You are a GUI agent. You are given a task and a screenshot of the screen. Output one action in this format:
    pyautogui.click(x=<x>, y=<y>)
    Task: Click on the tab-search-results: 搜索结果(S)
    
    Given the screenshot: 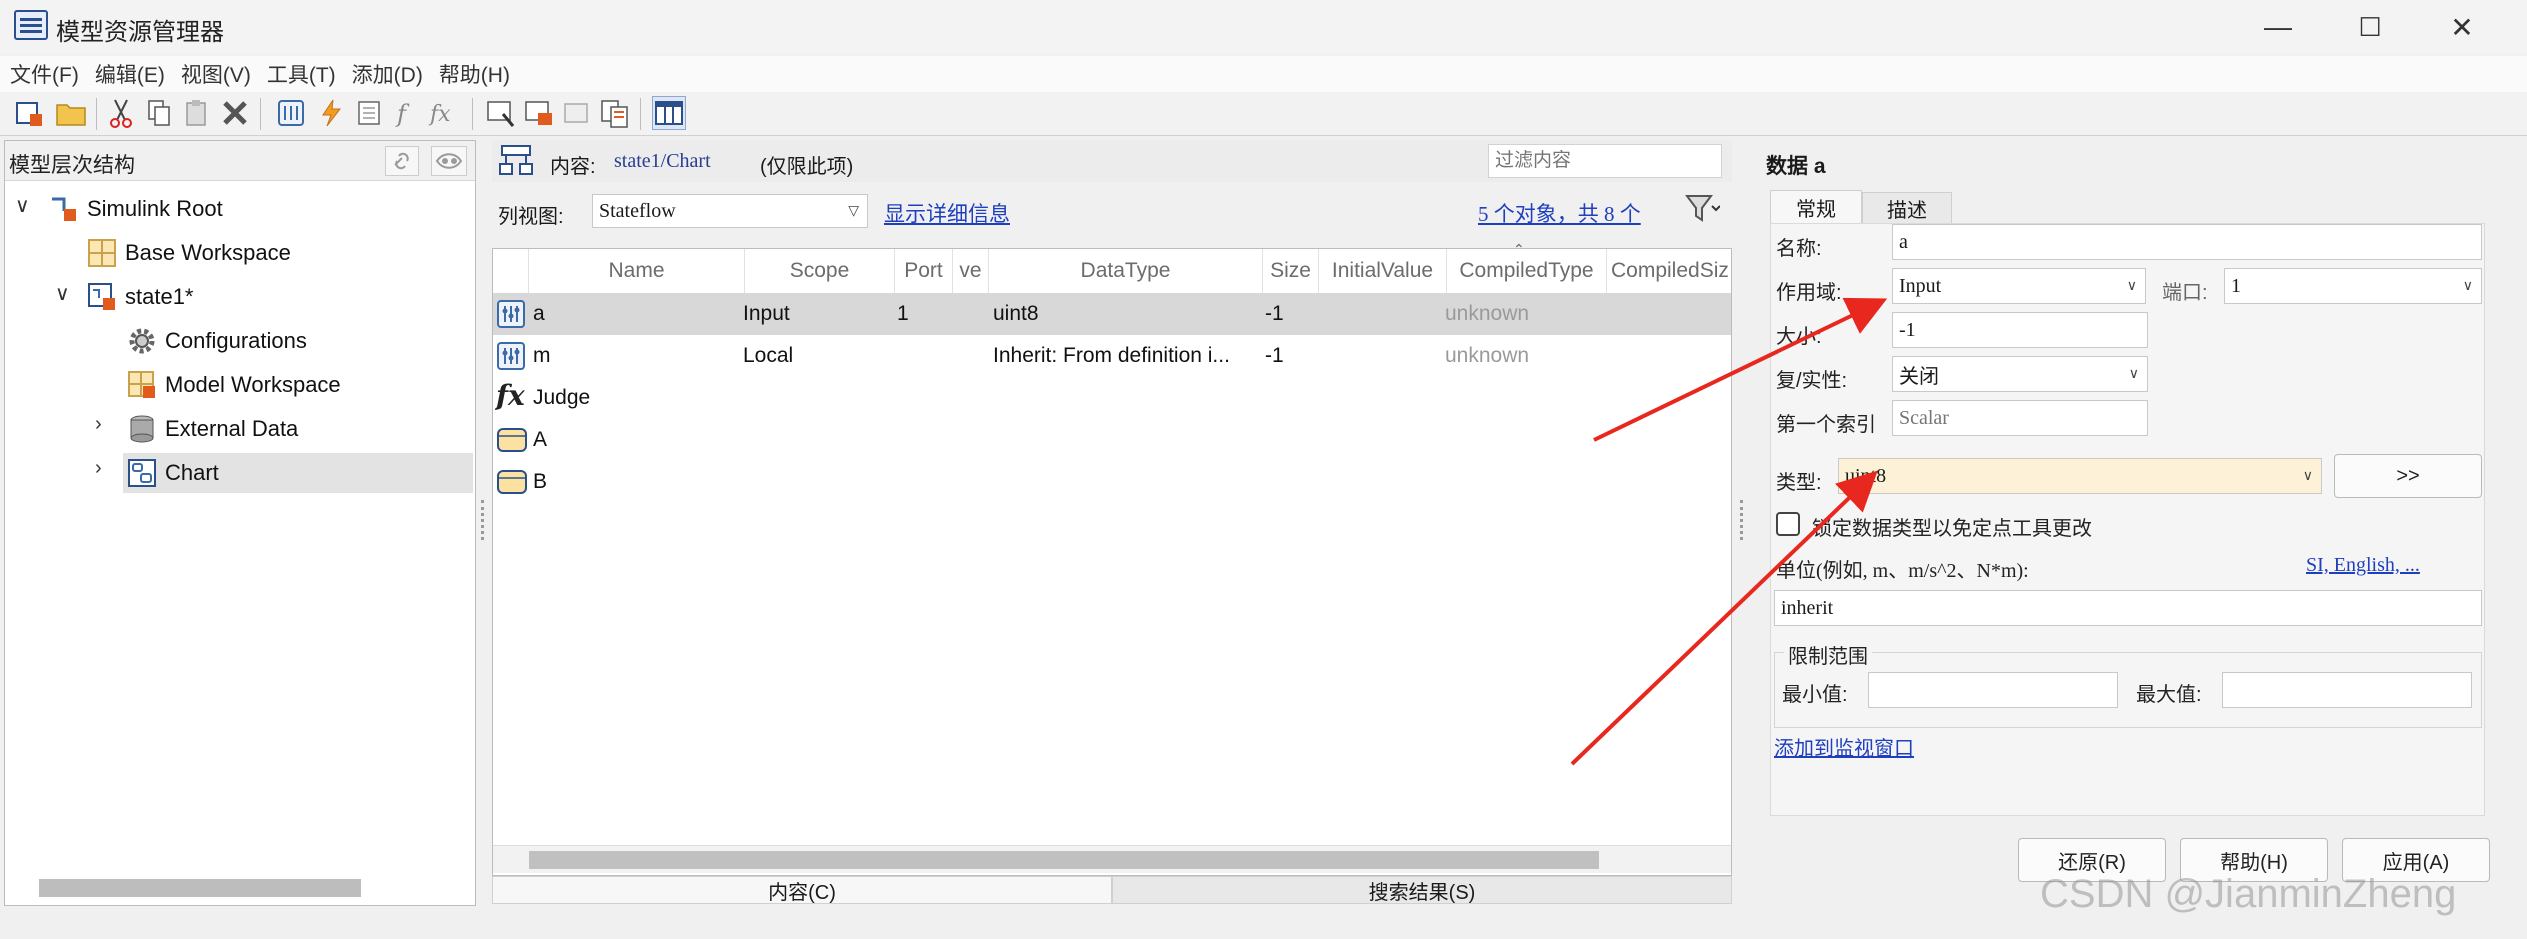 What is the action you would take?
    pyautogui.click(x=1422, y=890)
    